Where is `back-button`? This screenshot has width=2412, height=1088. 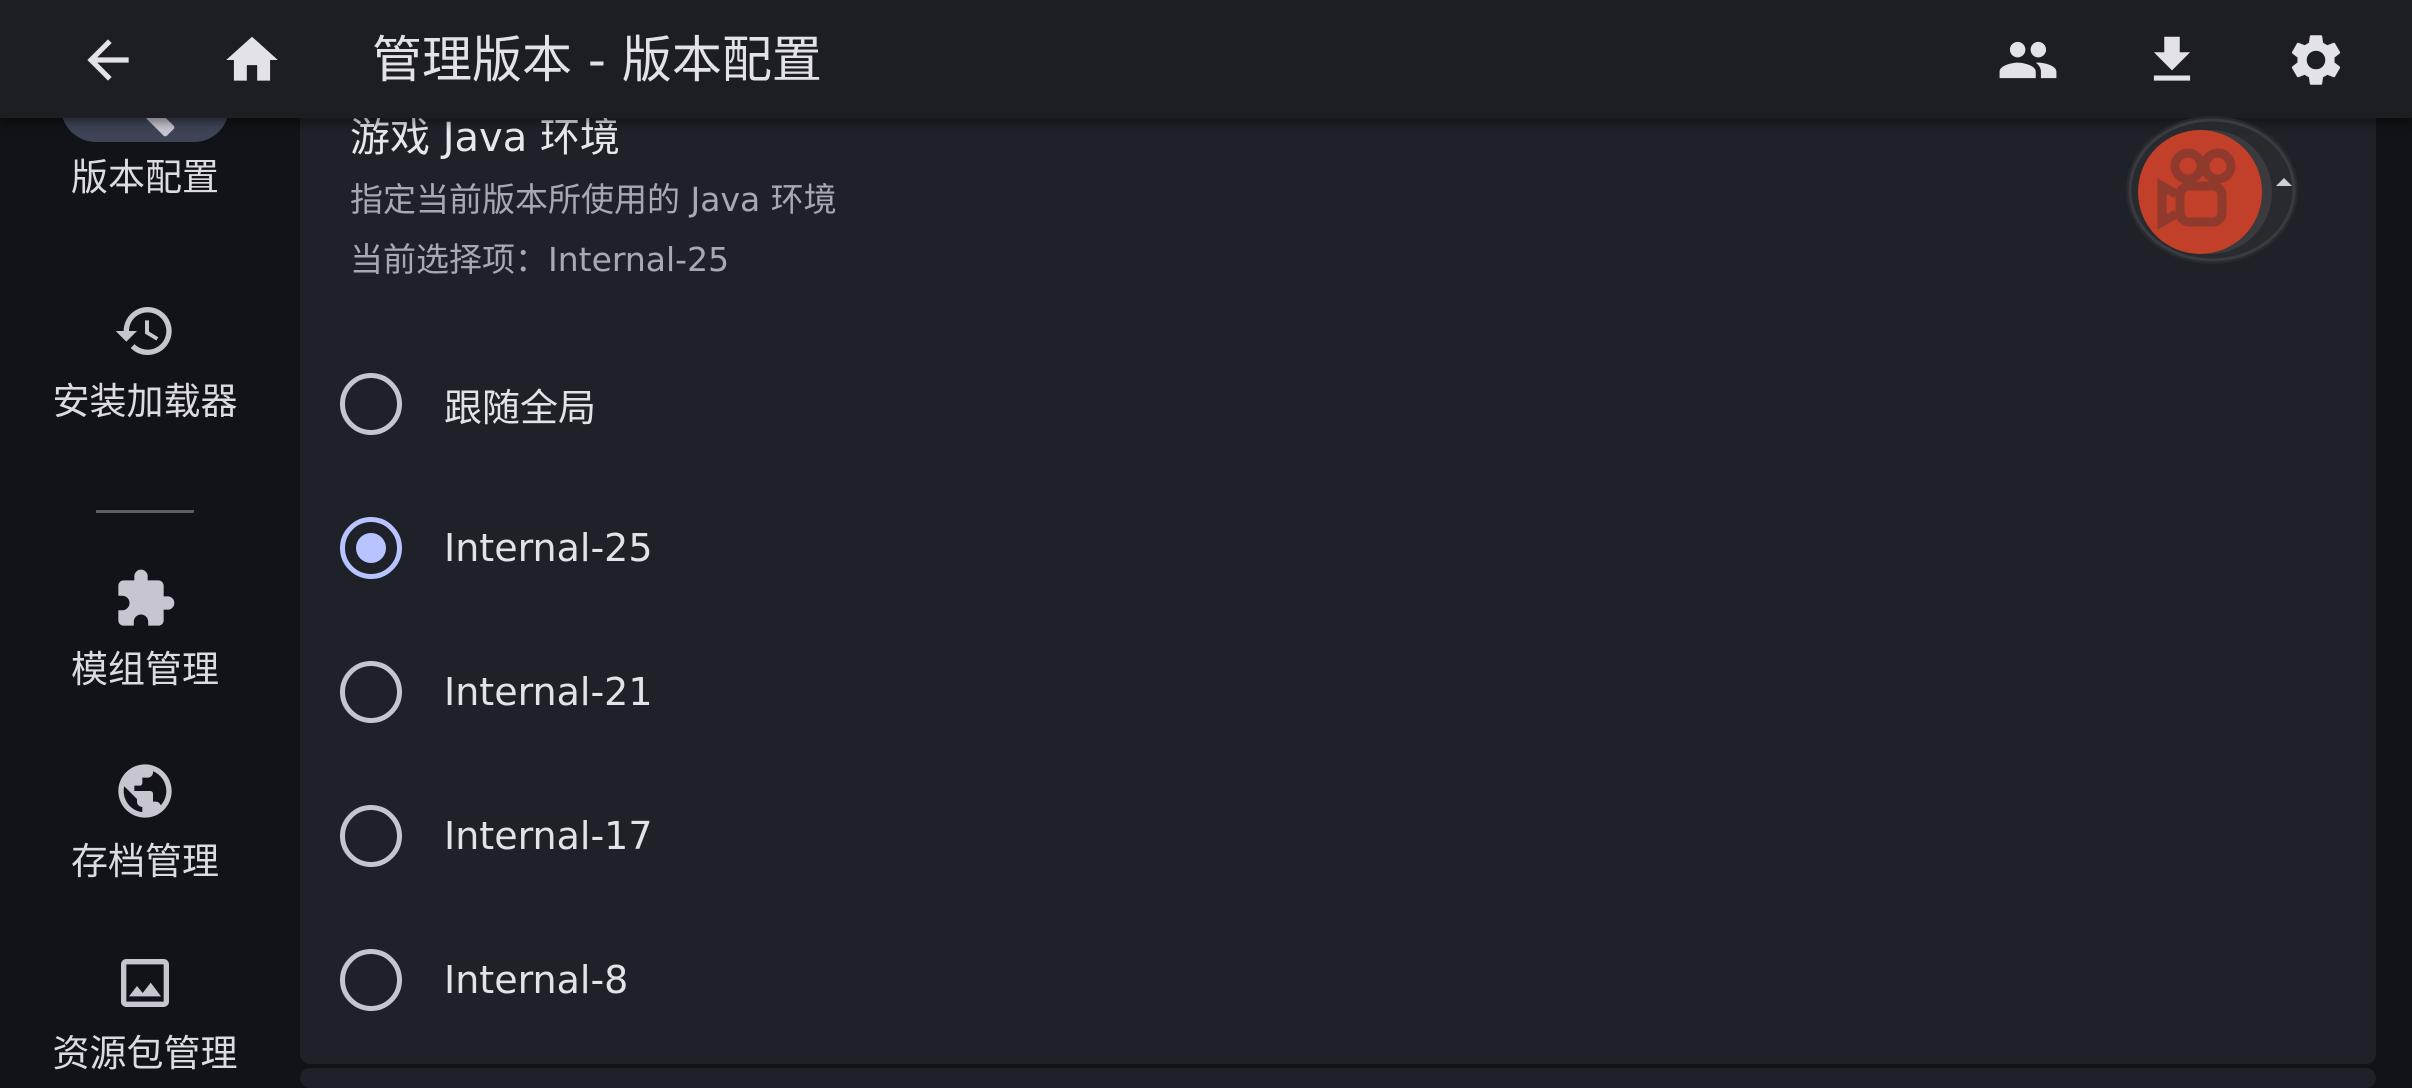
back-button is located at coordinates (108, 60).